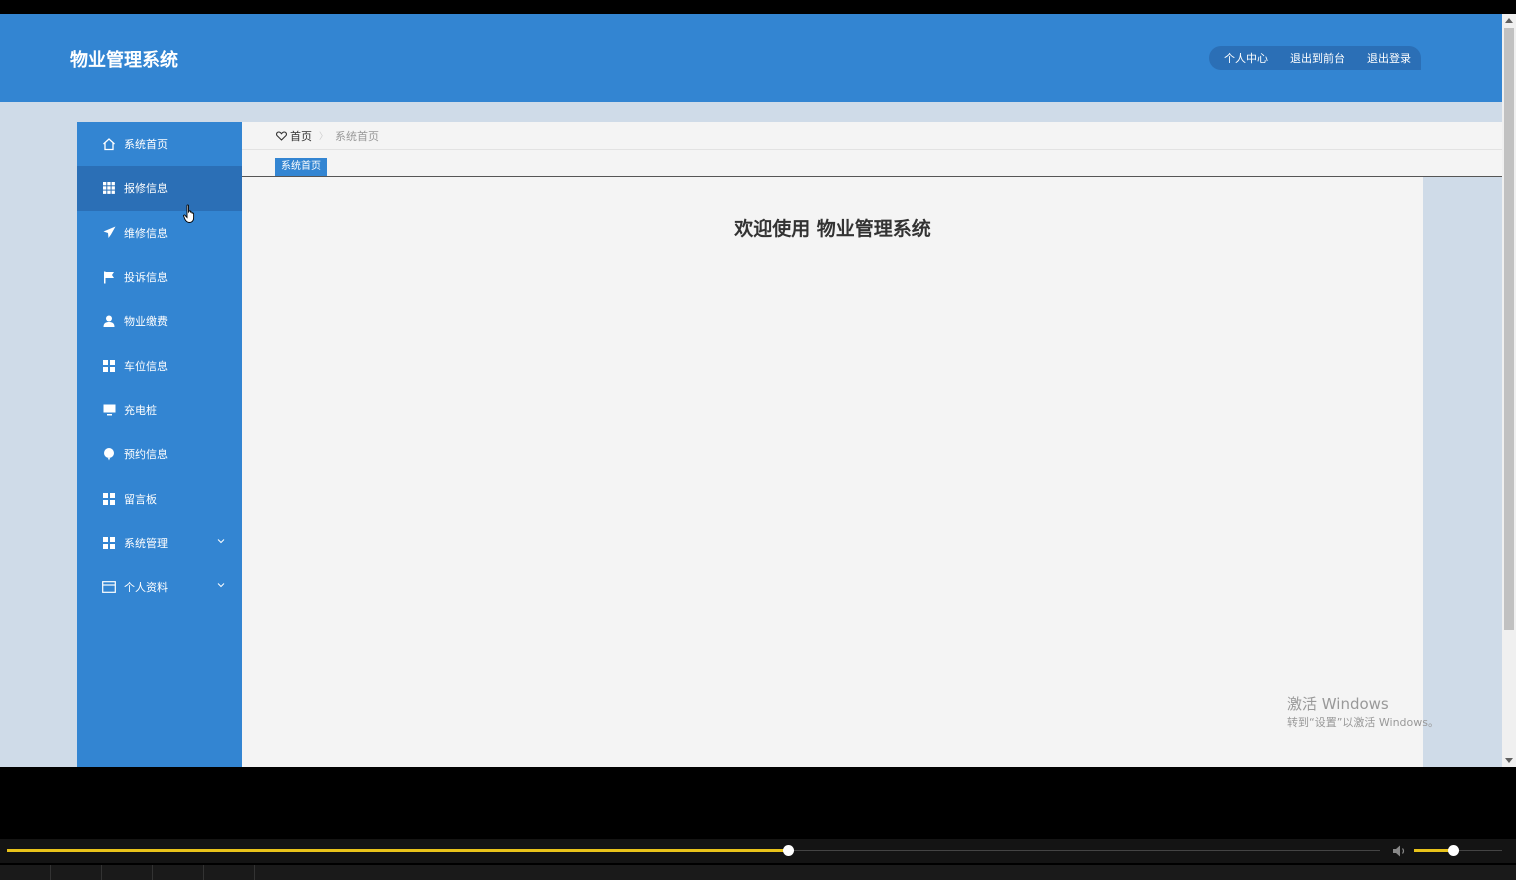  Describe the element at coordinates (357, 136) in the screenshot. I see `breadcrumb-current: 系统首页` at that location.